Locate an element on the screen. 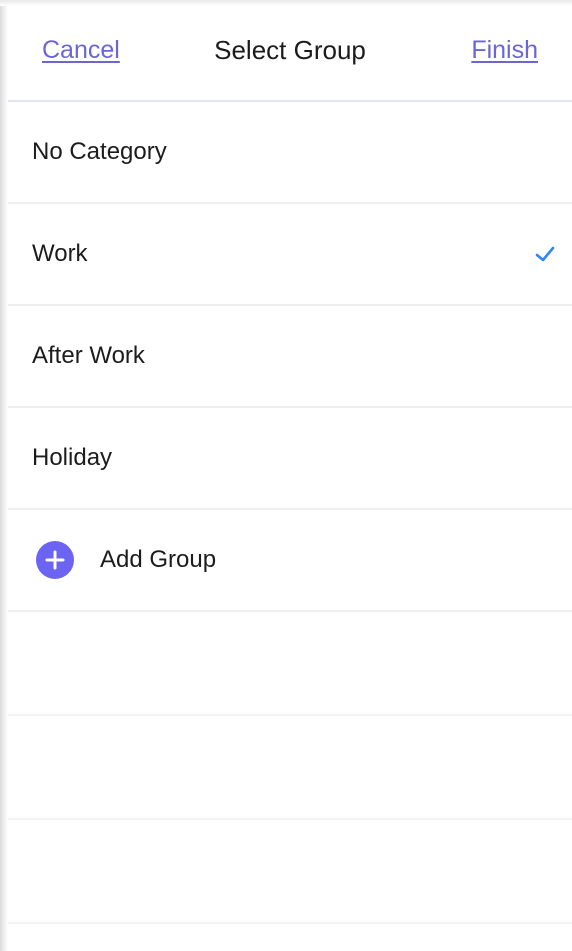 This screenshot has height=951, width=572. group-label: After Work is located at coordinates (88, 355).